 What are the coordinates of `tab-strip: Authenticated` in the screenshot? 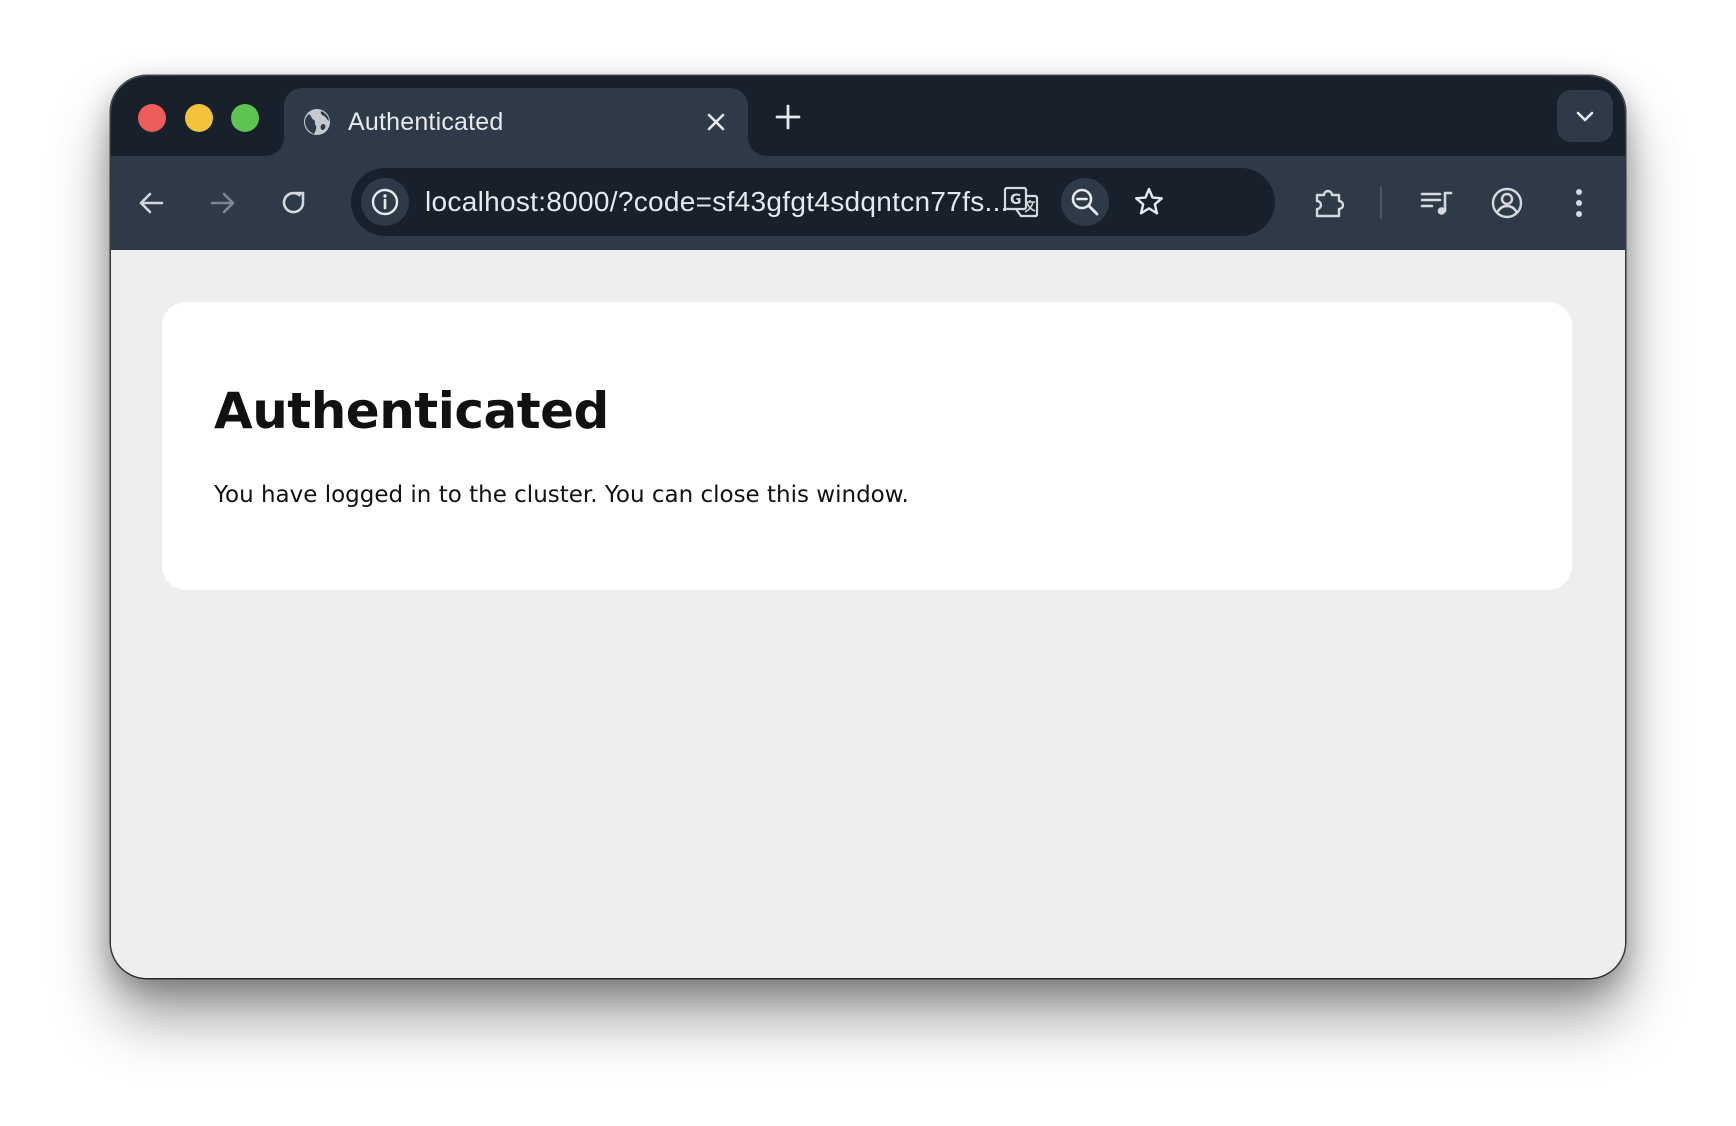 It's located at (868, 116).